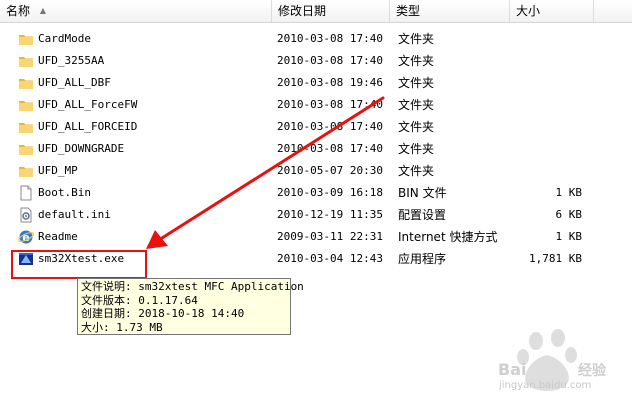  What do you see at coordinates (122, 327) in the screenshot?
I see `tooltip-size: 大小: 1.73 MB` at bounding box center [122, 327].